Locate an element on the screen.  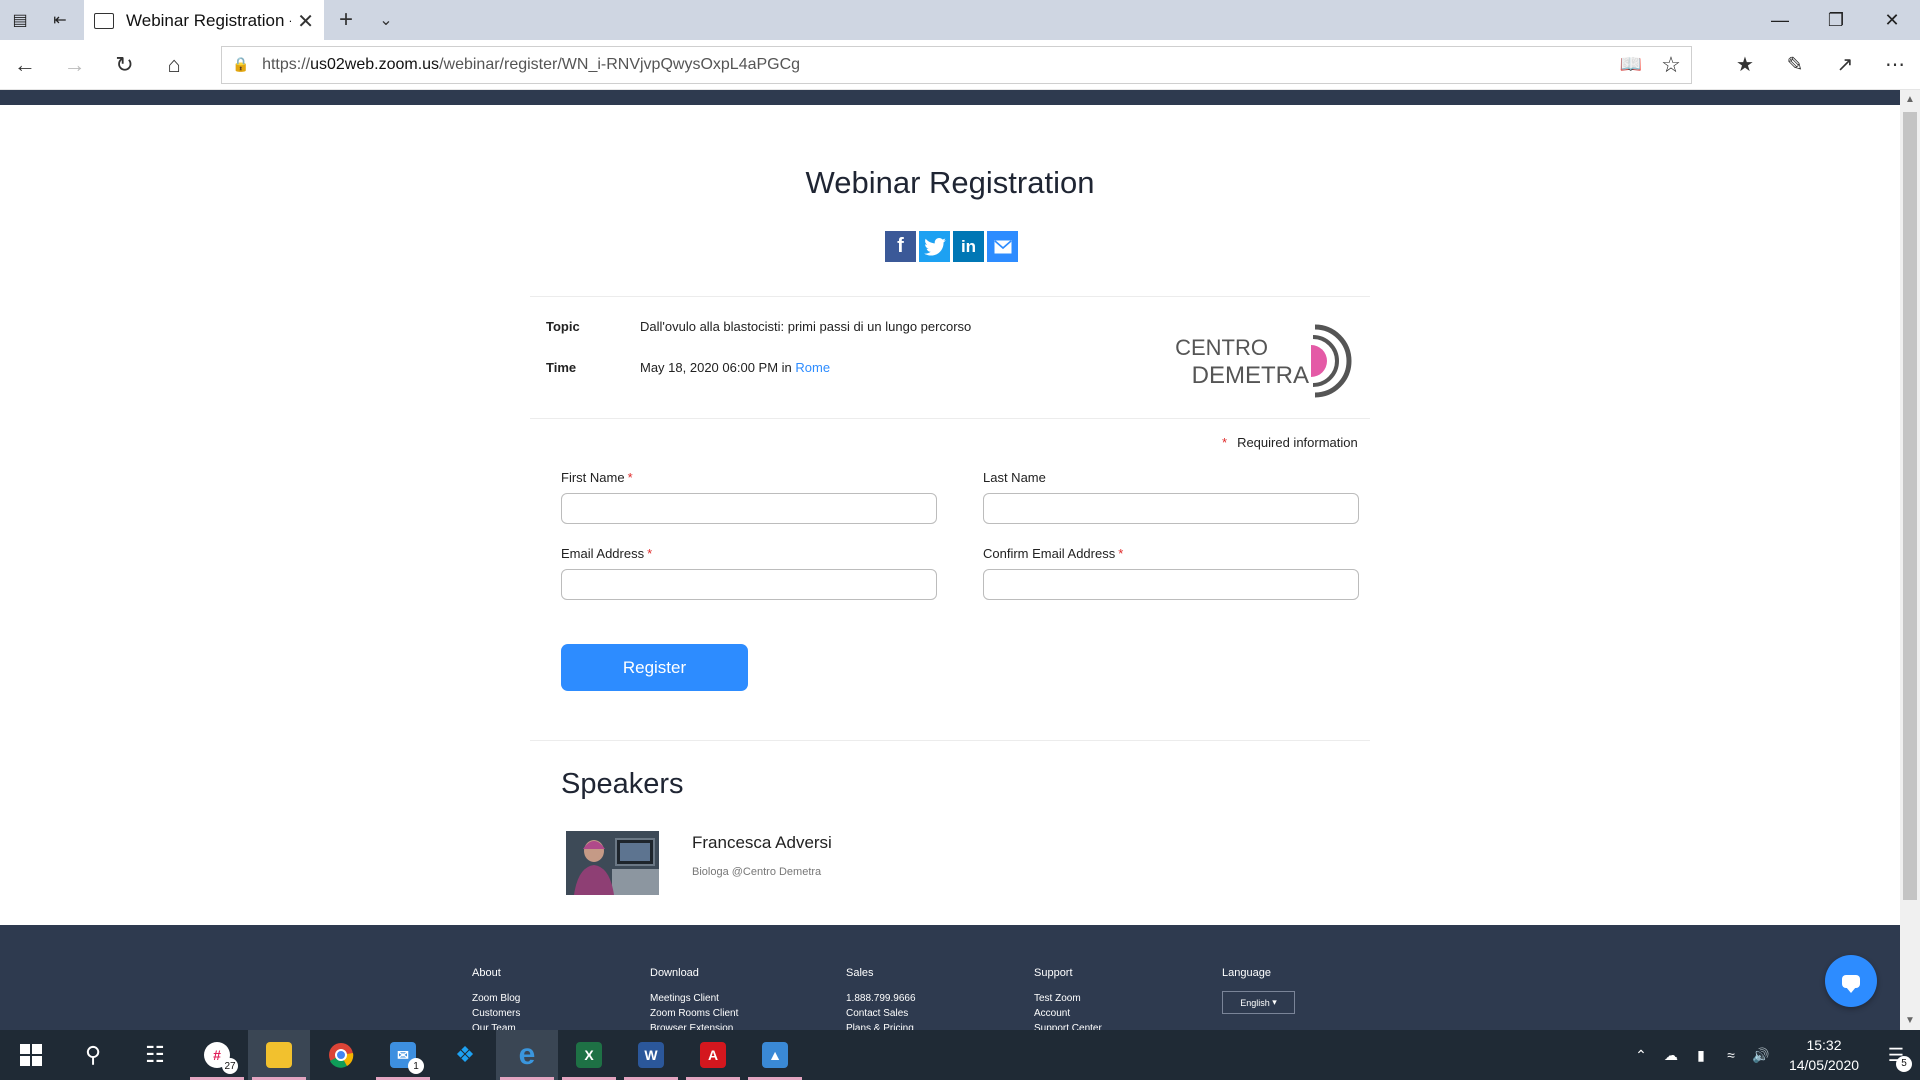
window-close-button: ✕ is located at coordinates (1892, 20).